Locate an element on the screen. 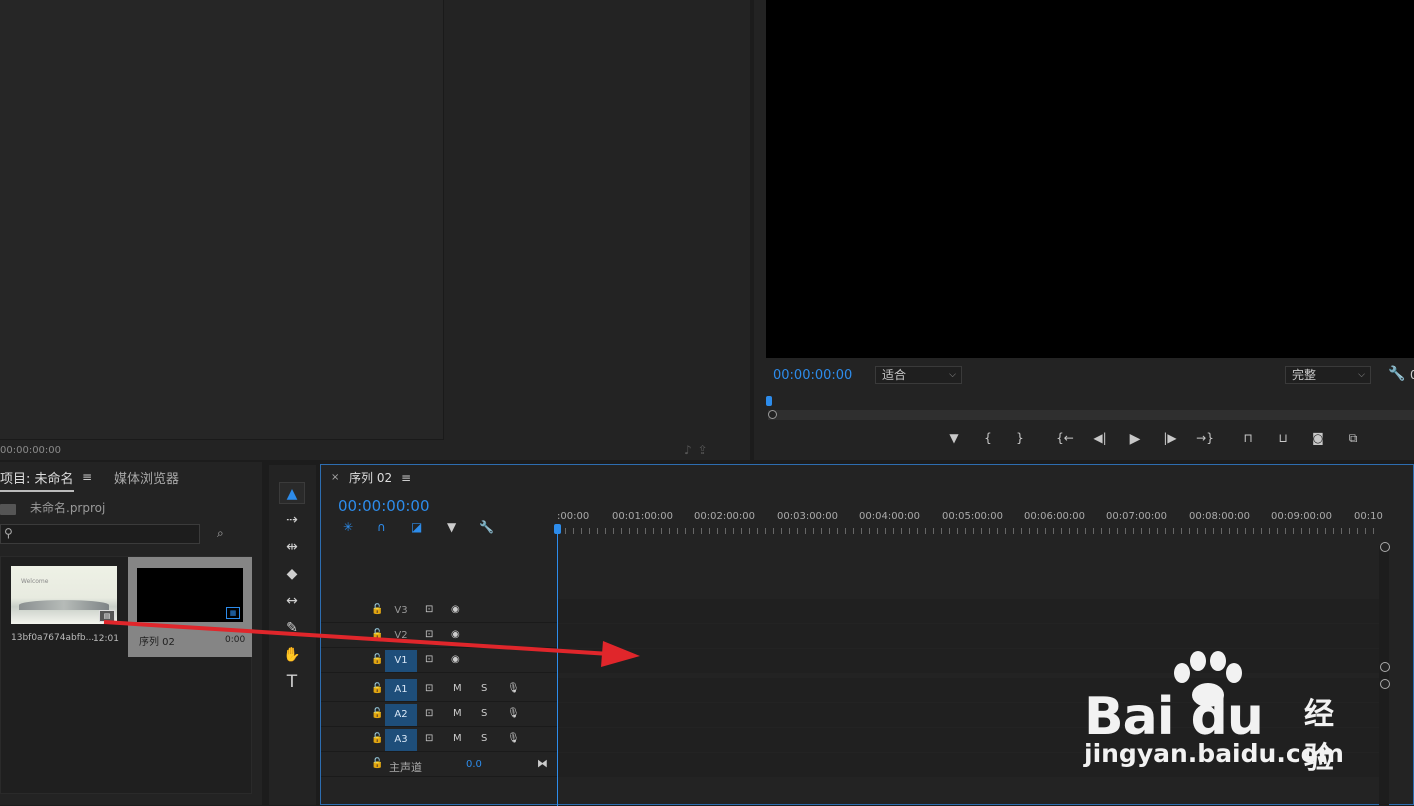 This screenshot has height=806, width=1414. lift-icon: ⊓ is located at coordinates (1248, 438).